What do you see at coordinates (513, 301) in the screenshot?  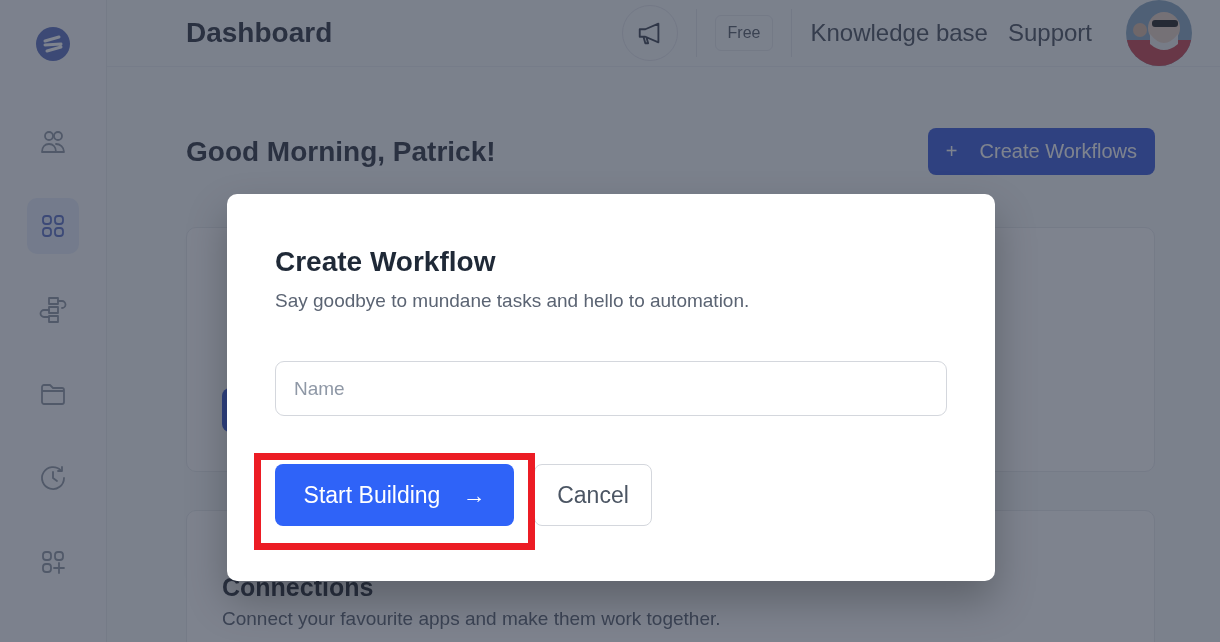 I see `dialog-subtitle: Say goodbye to mundane tasks and hello to automation.` at bounding box center [513, 301].